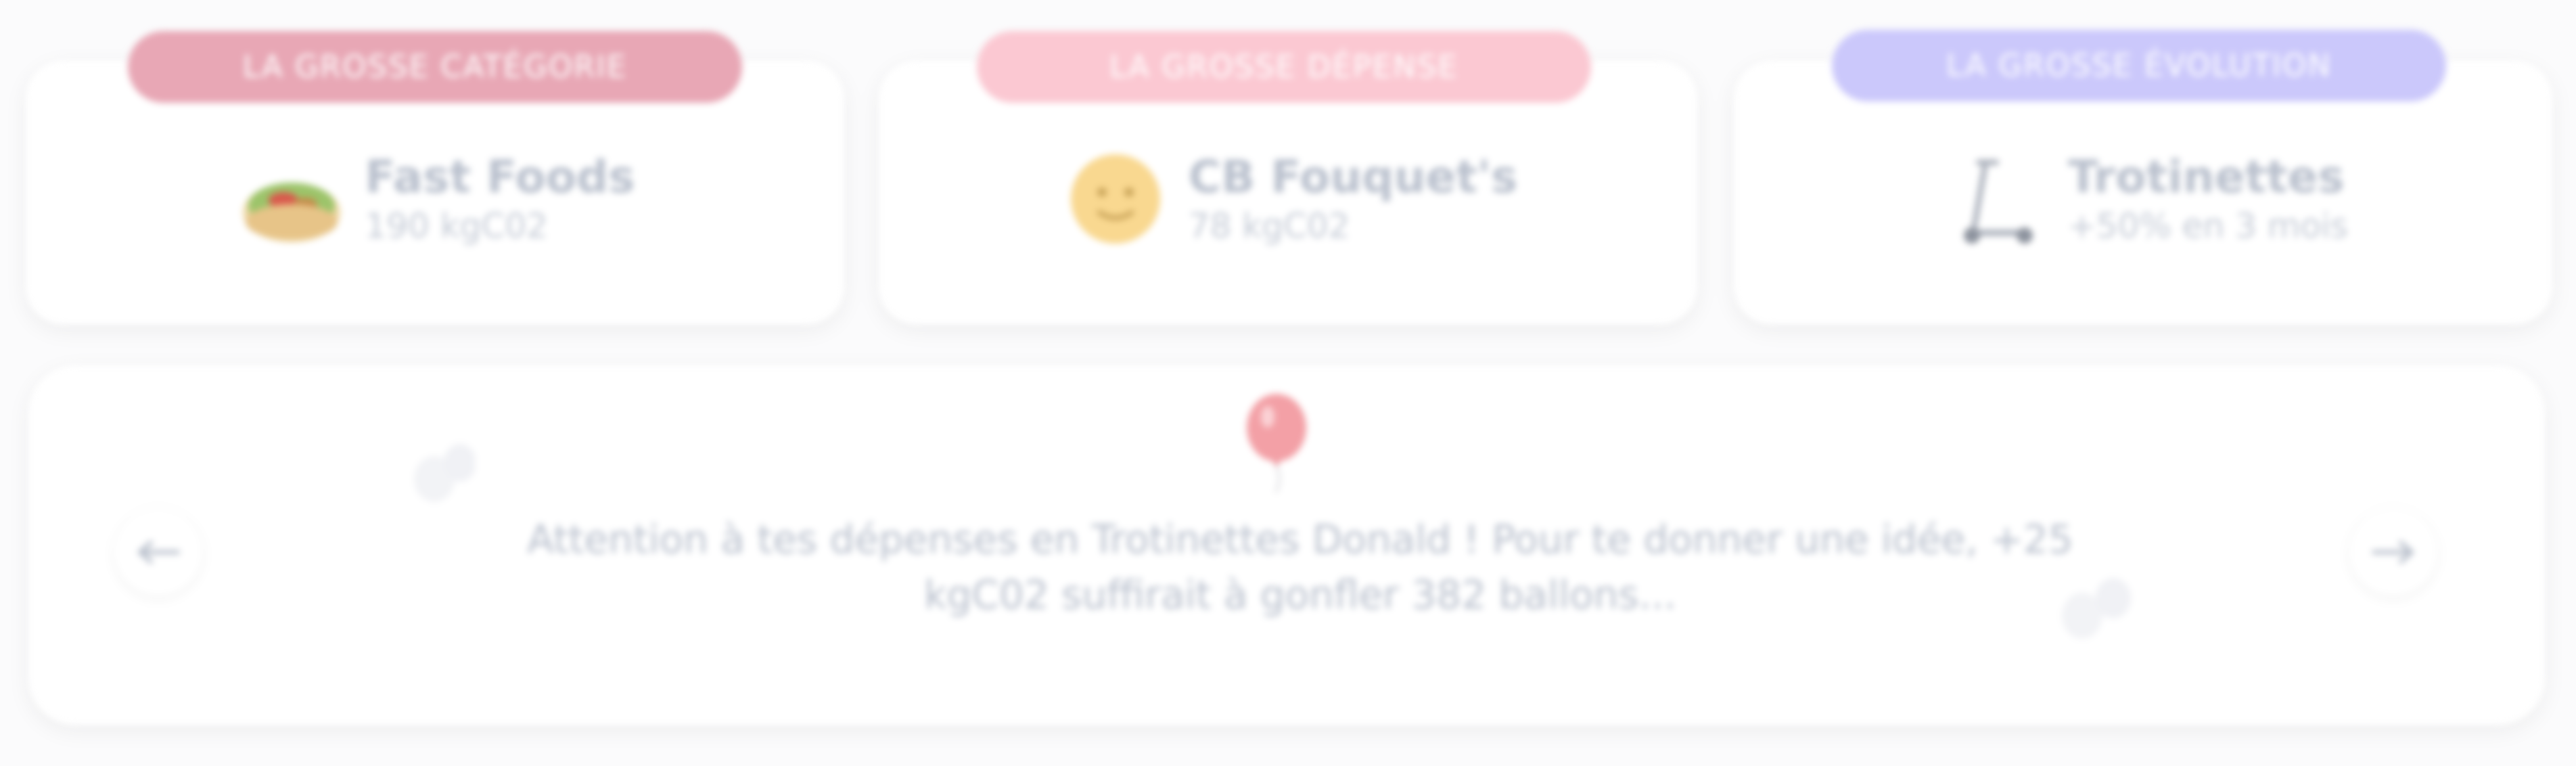  Describe the element at coordinates (1276, 445) in the screenshot. I see `balloon-icon` at that location.